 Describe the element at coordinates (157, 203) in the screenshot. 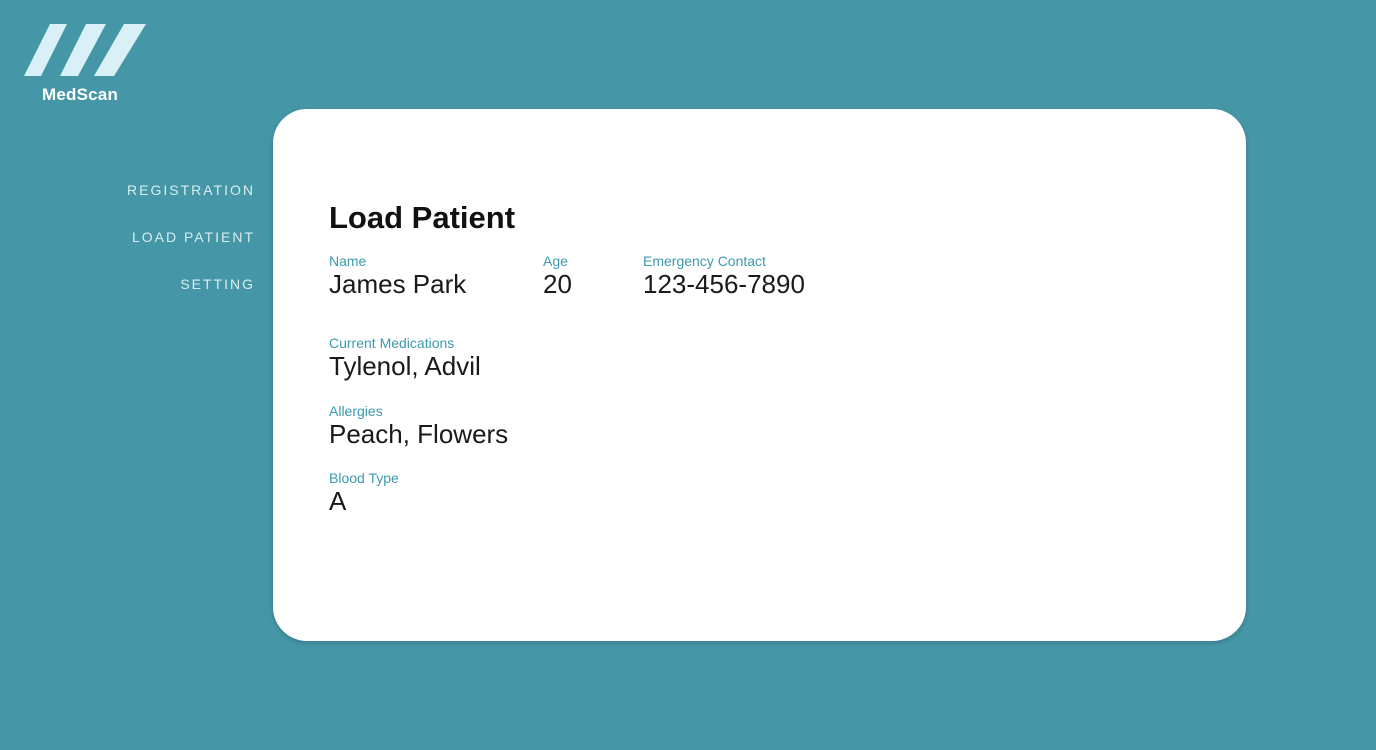

I see `nav-item-registration: REGISTRATION` at that location.